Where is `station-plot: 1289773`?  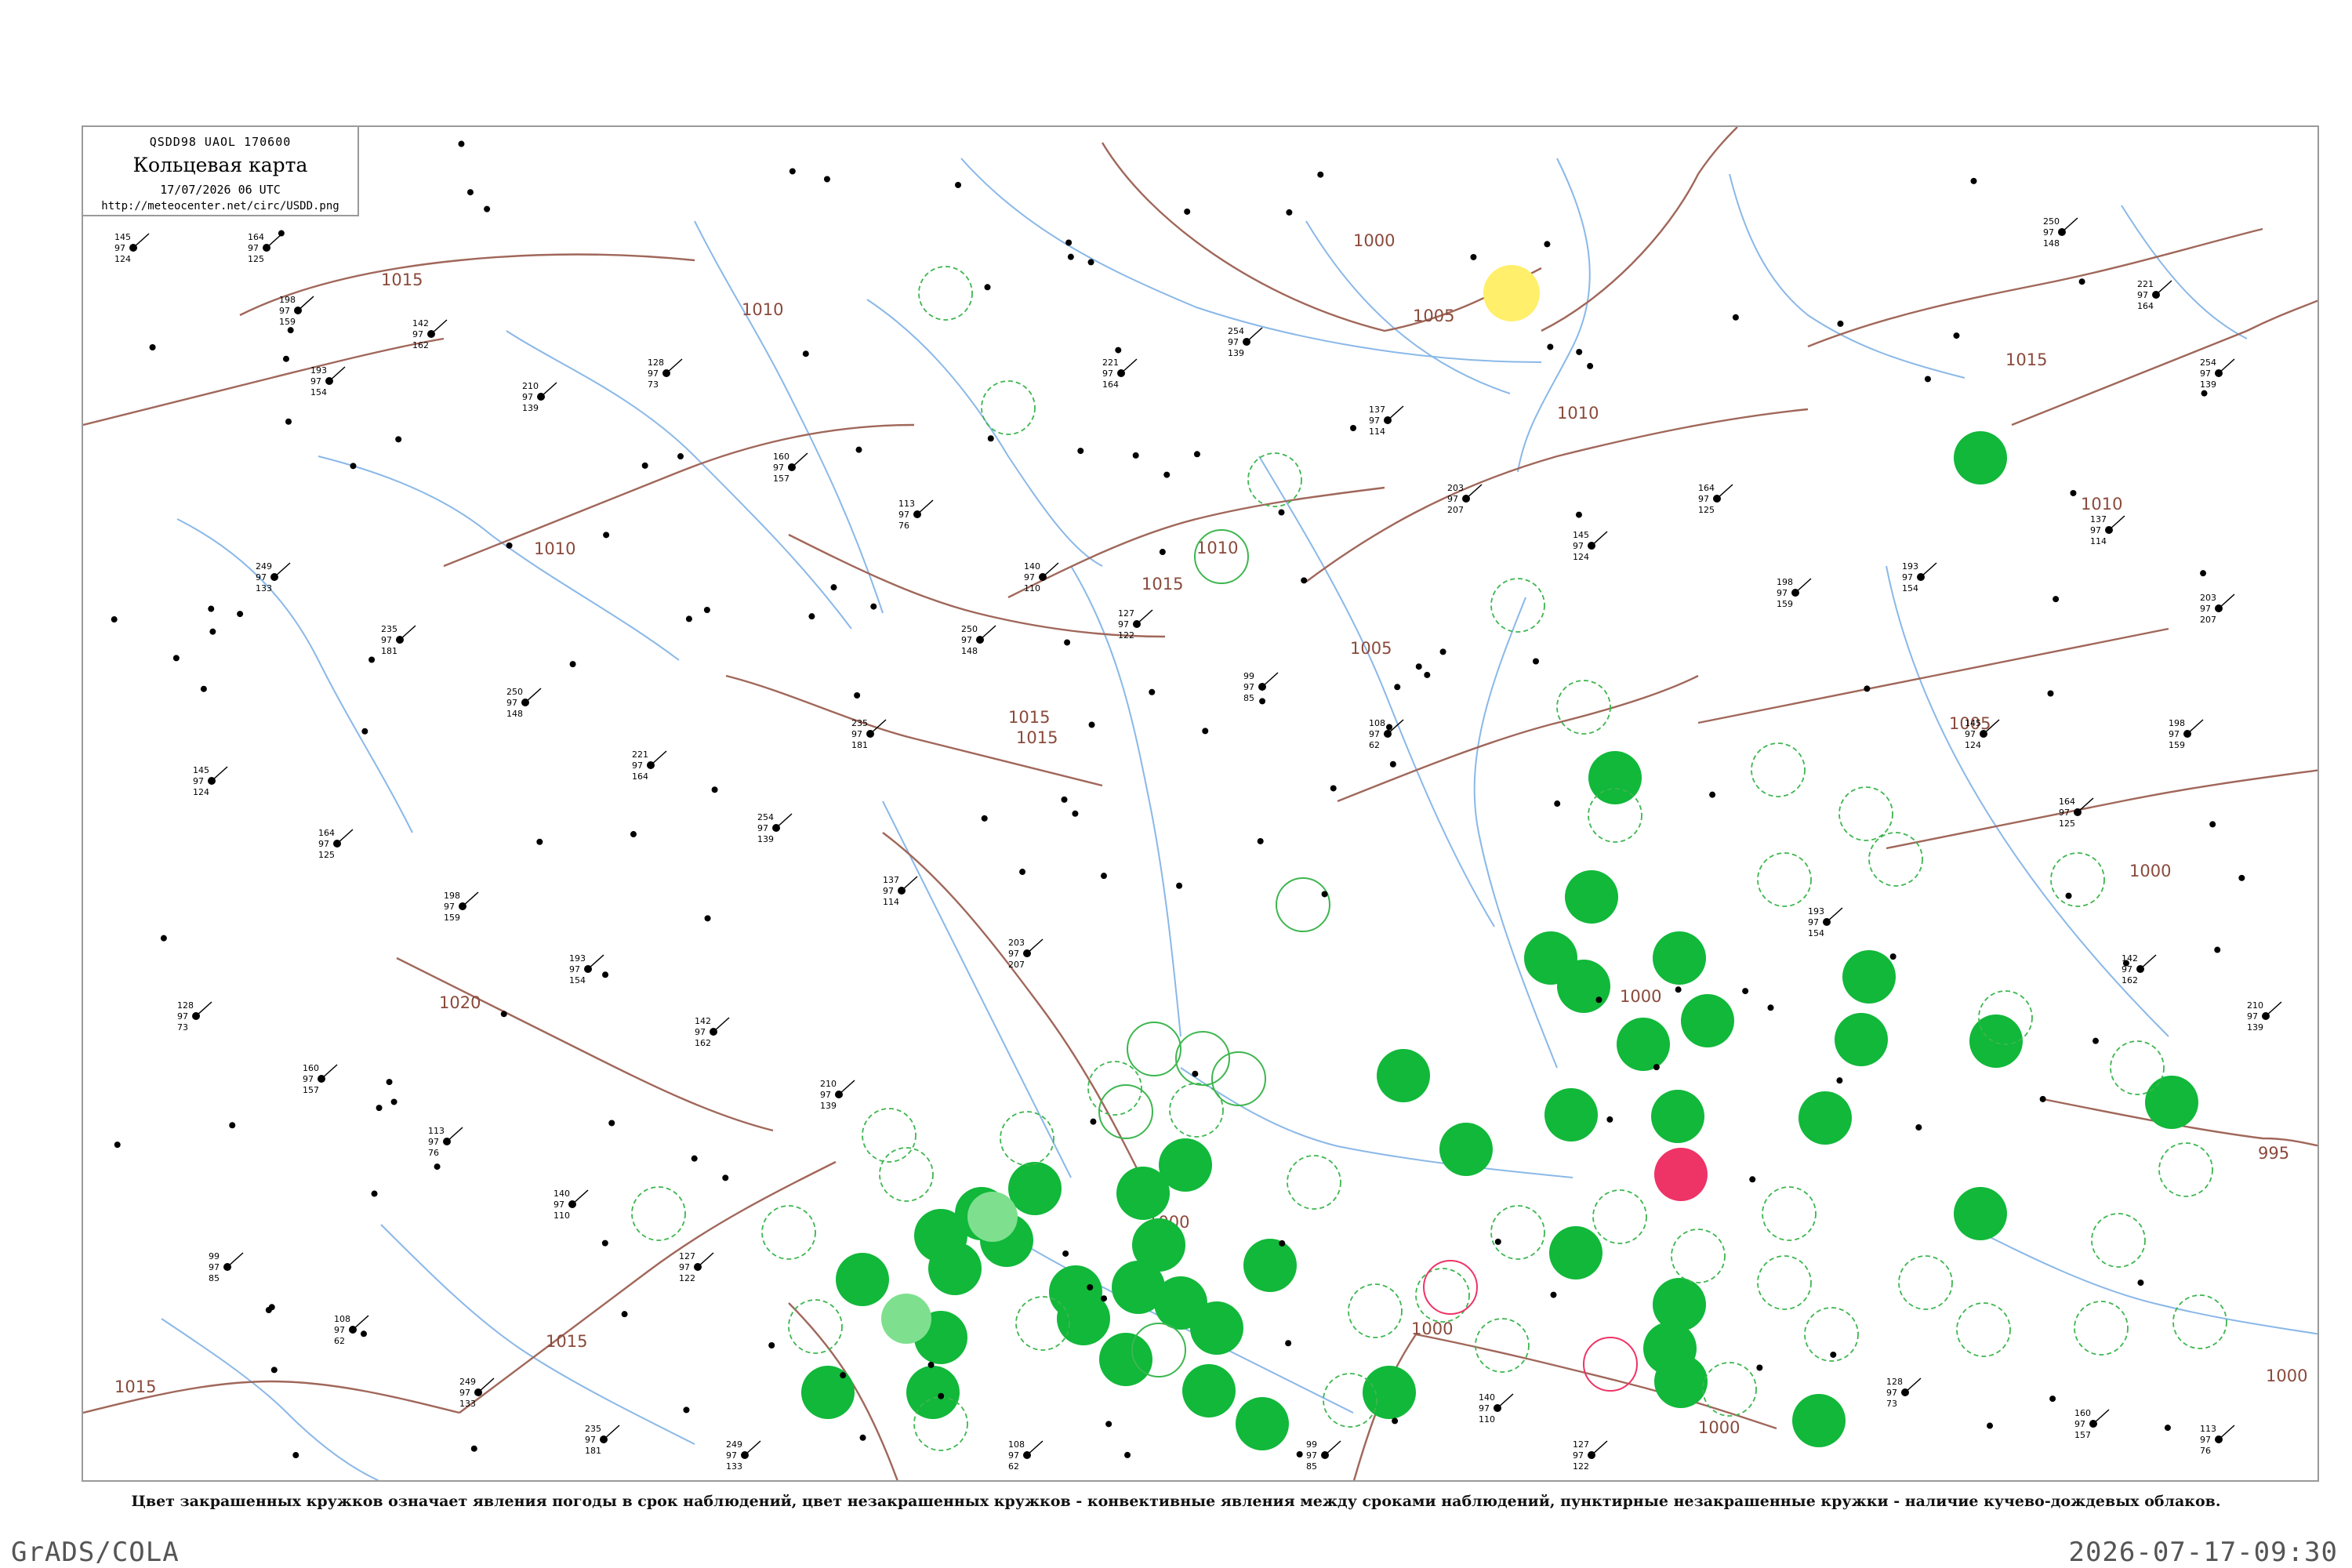 station-plot: 1289773 is located at coordinates (195, 1016).